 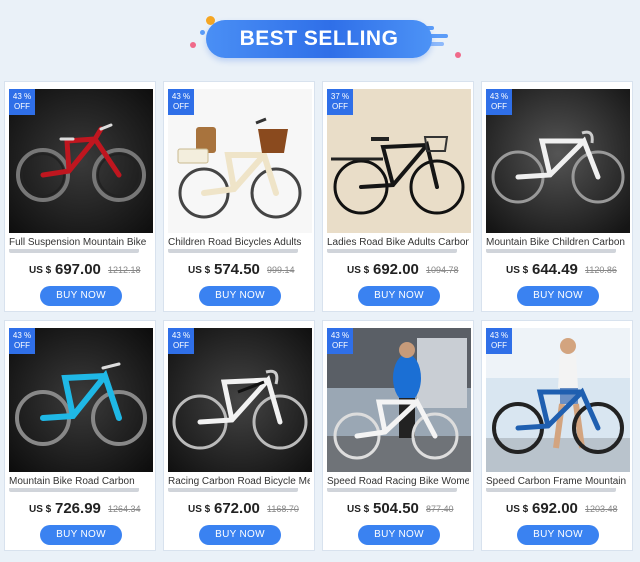 I want to click on price-row: US $ 692.00 1203.48, so click(x=558, y=509).